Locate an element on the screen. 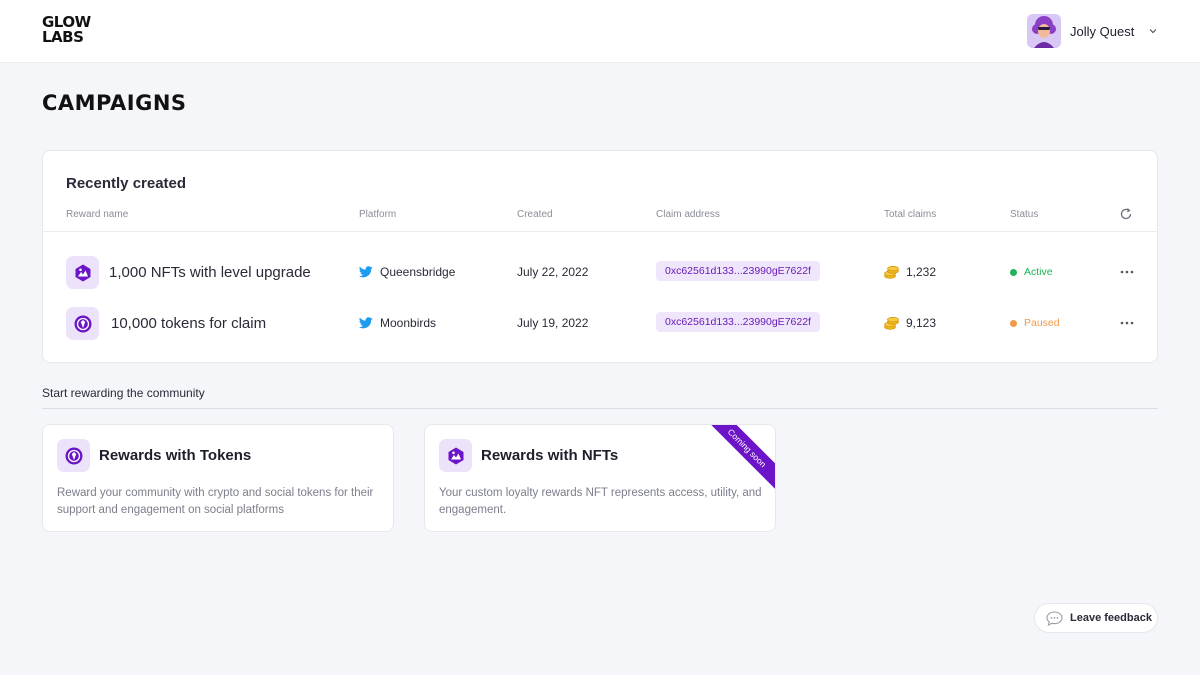 The image size is (1200, 675). user-menu: Jolly Quest is located at coordinates (1092, 31).